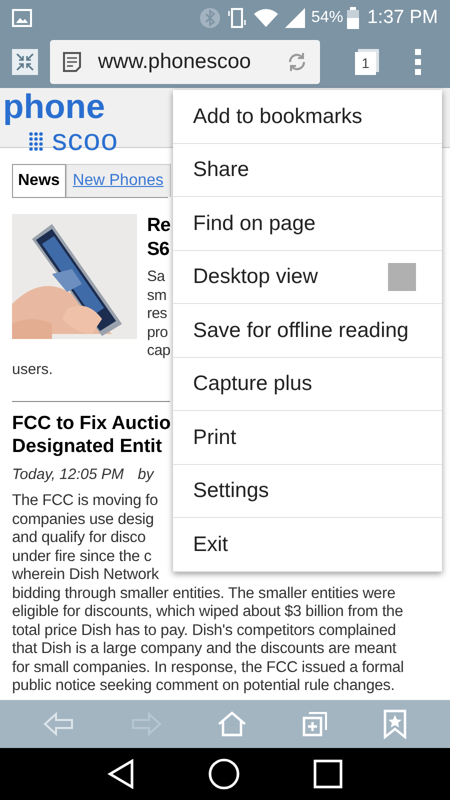 The height and width of the screenshot is (800, 450). Describe the element at coordinates (68, 474) in the screenshot. I see `article-date: Today, 12:05 PM` at that location.